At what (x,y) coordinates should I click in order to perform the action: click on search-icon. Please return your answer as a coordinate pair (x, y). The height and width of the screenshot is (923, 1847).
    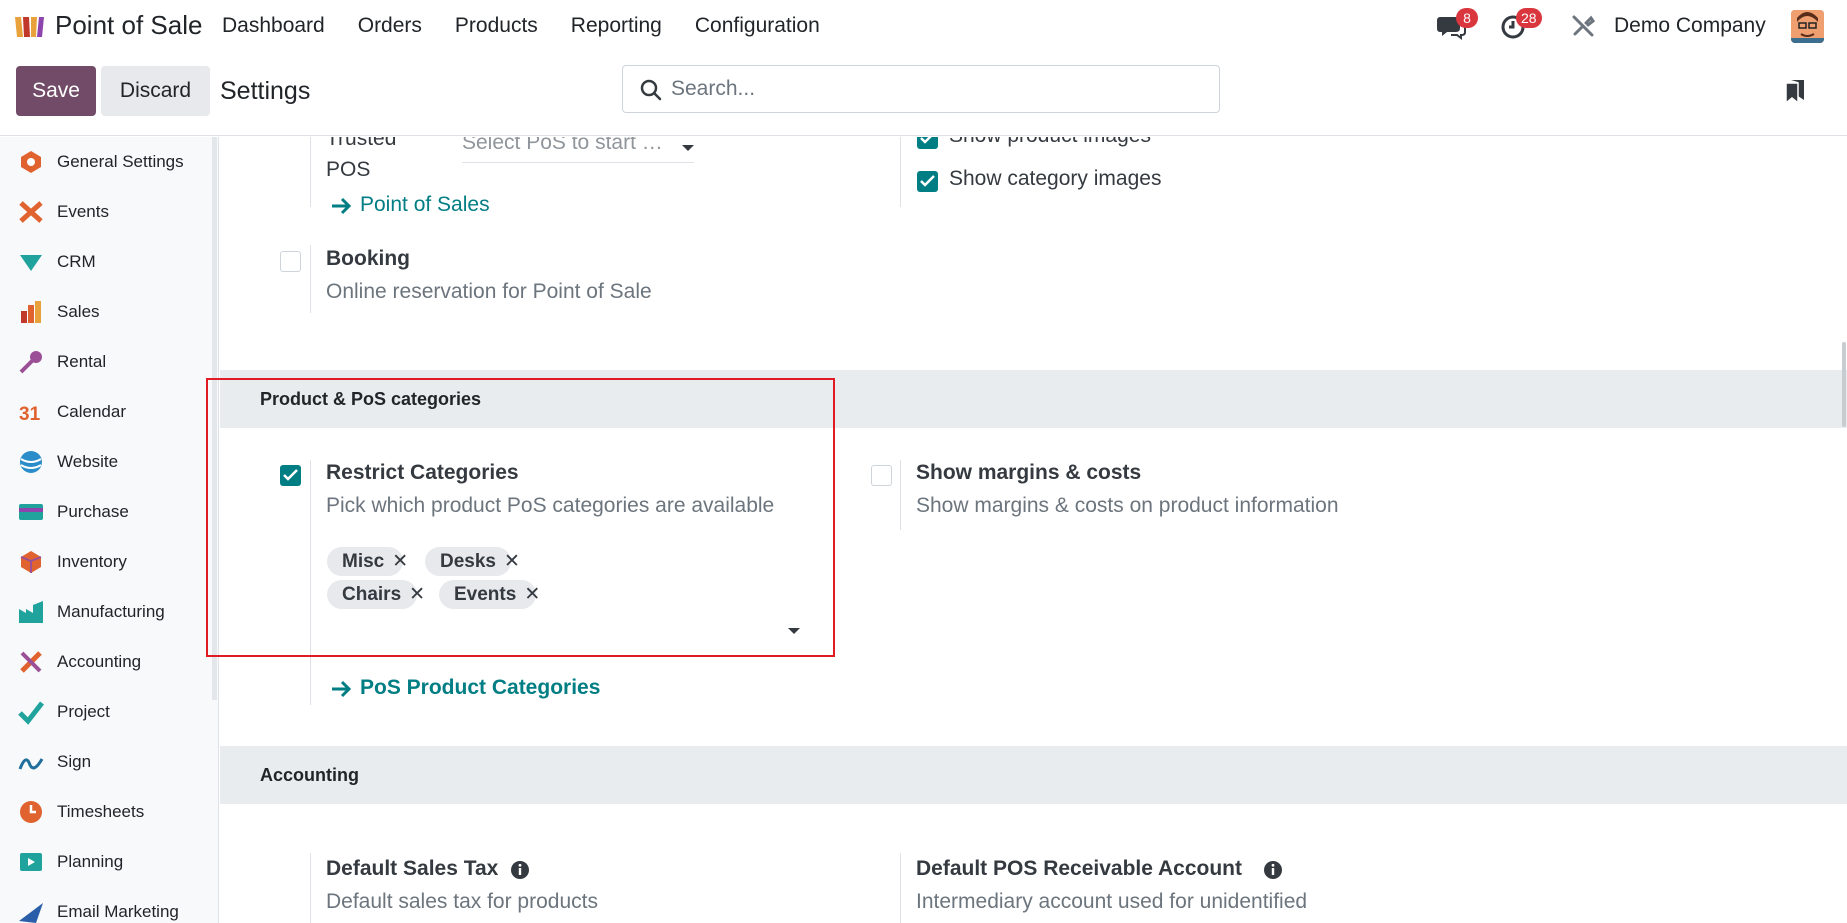
    Looking at the image, I should click on (651, 90).